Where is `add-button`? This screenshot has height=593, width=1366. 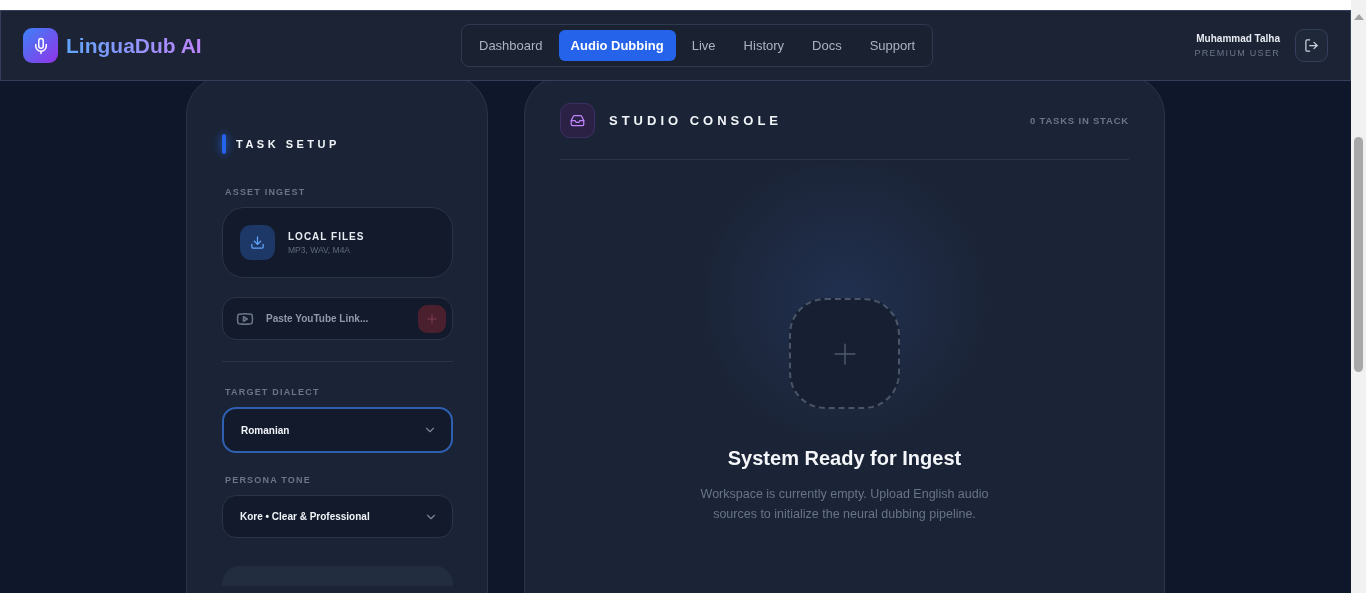 add-button is located at coordinates (432, 318).